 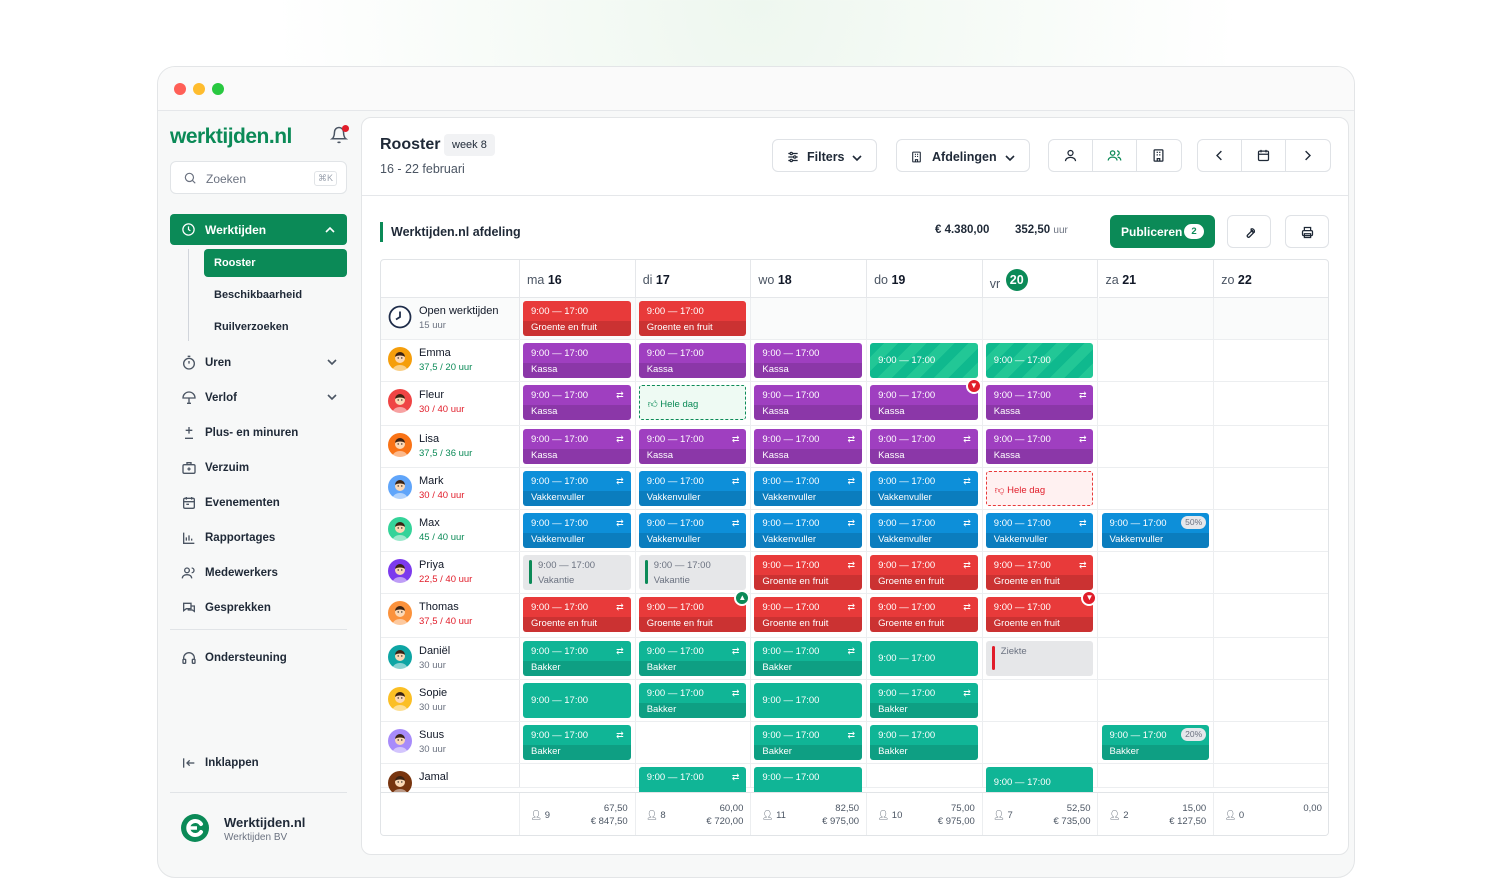 I want to click on leave-block: Ziekte, so click(x=1039, y=658).